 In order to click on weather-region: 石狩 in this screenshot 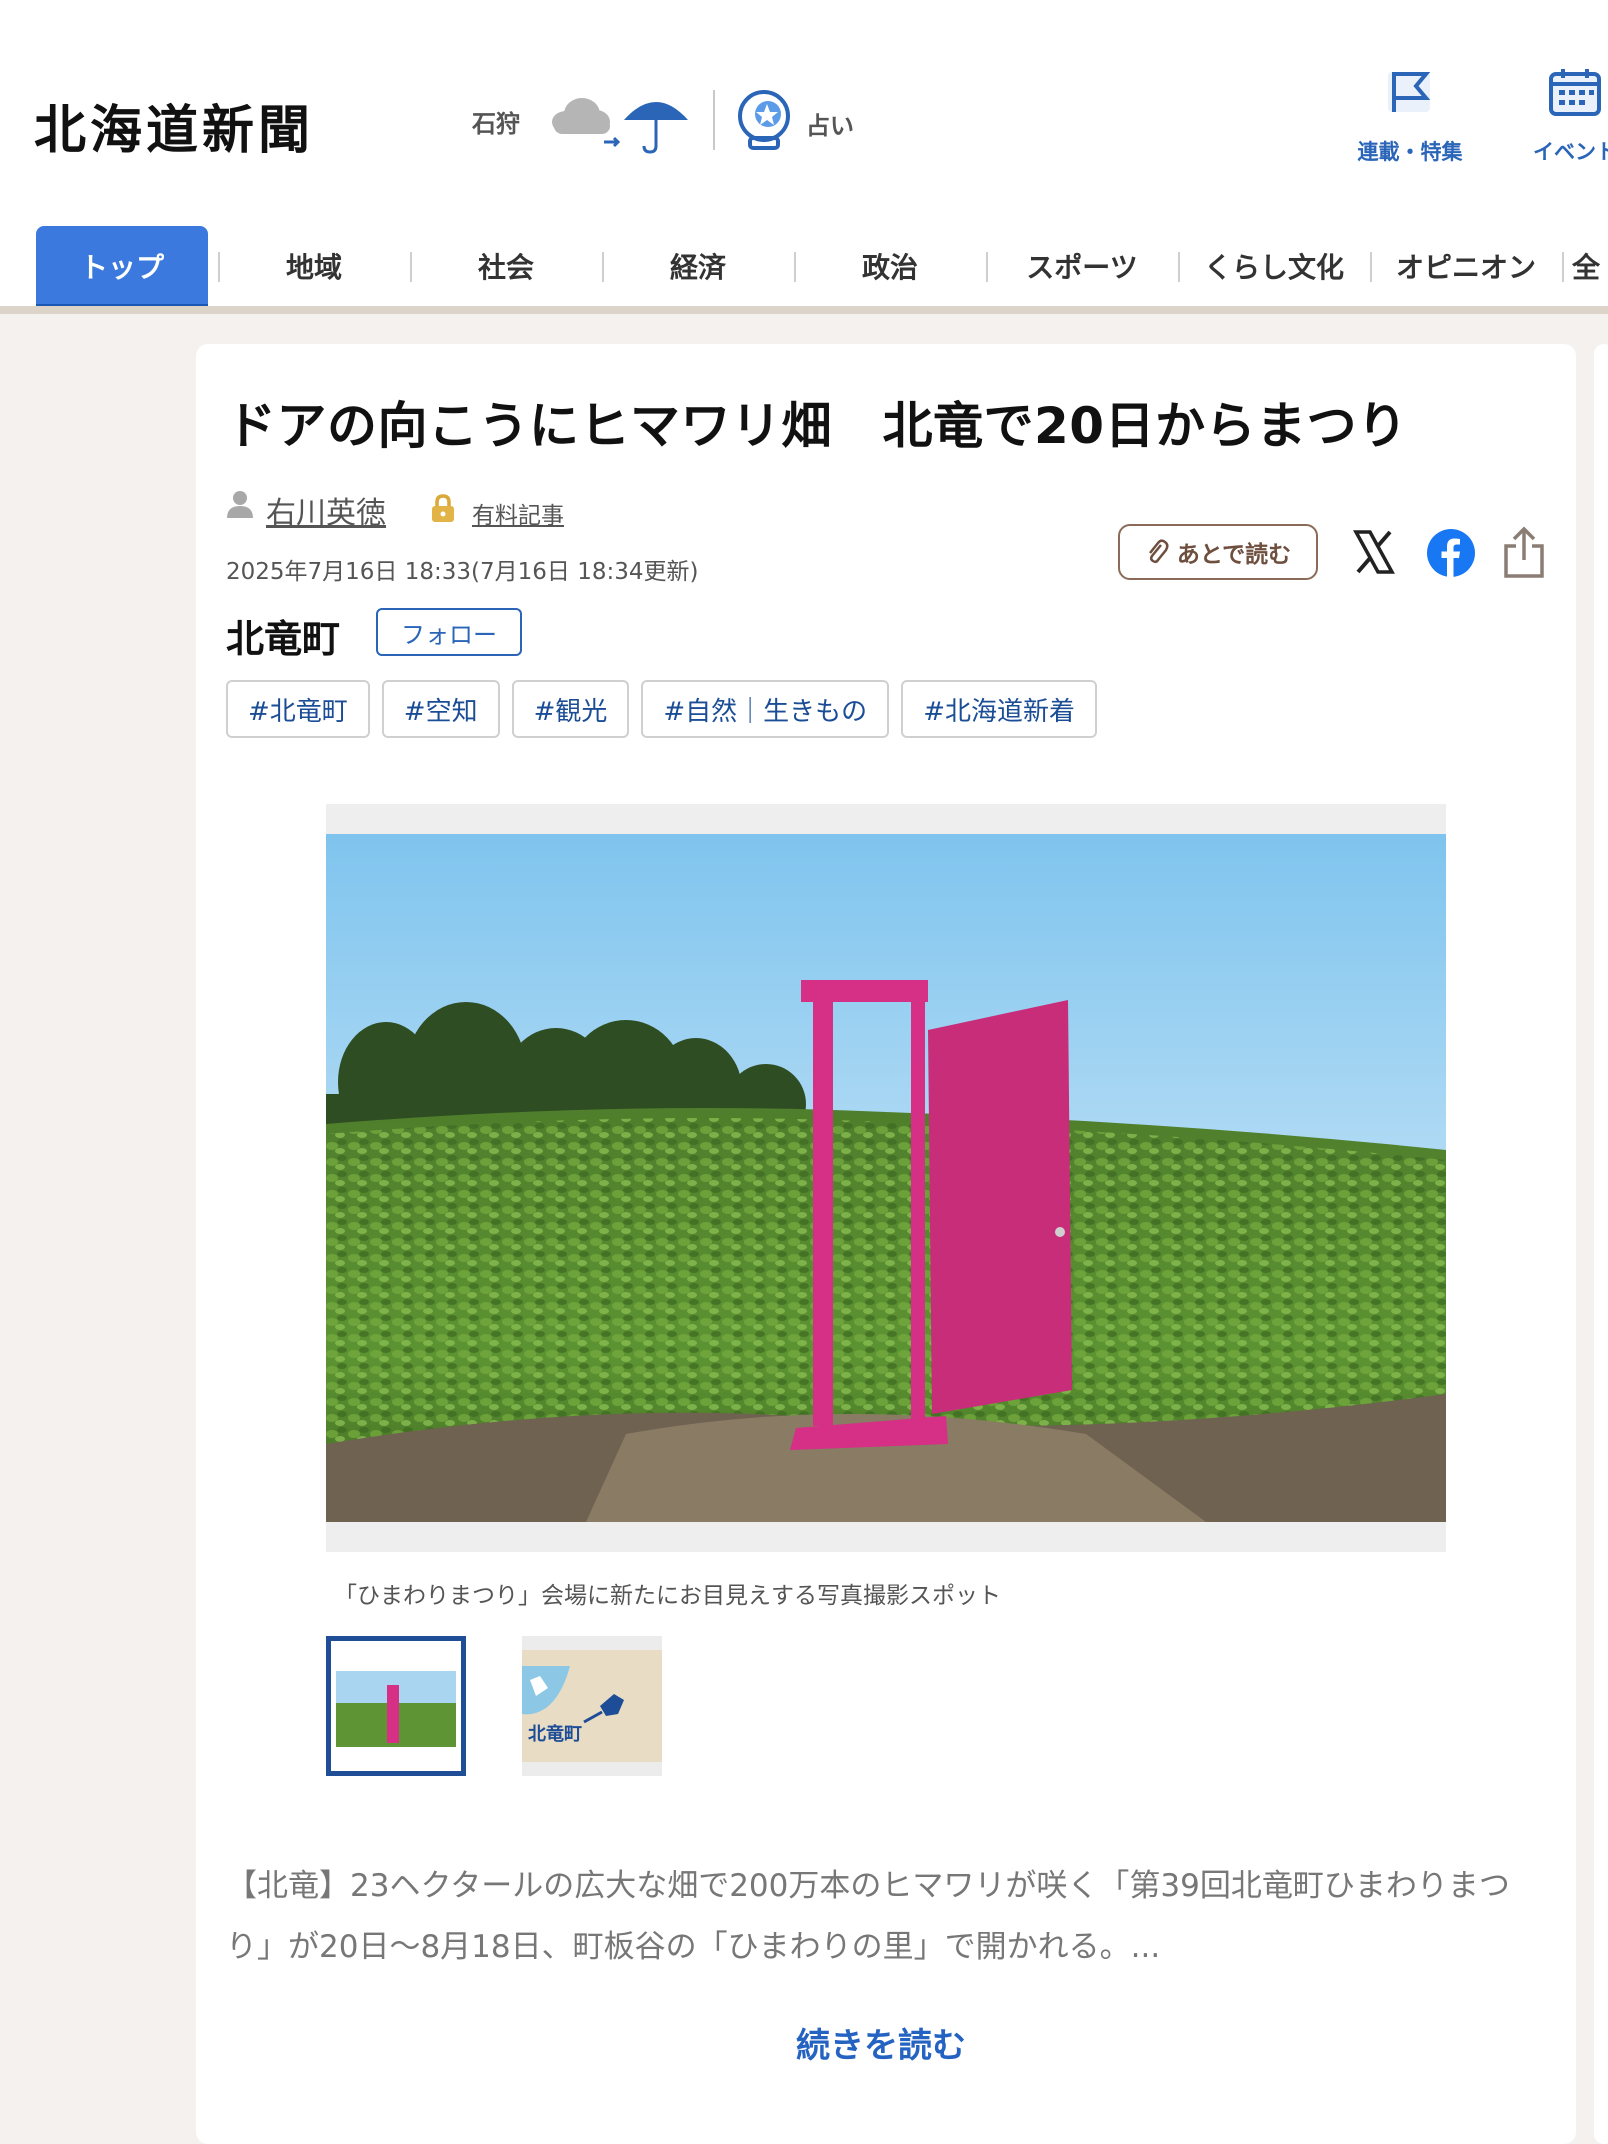, I will do `click(496, 121)`.